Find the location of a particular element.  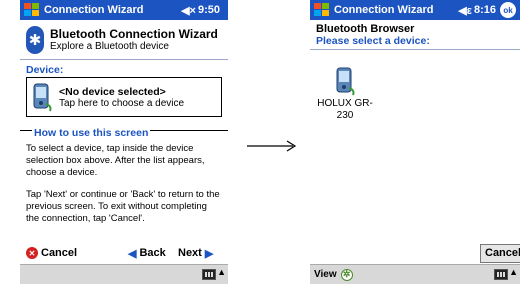

device-list-item-label: HOLUX GR-230 is located at coordinates (345, 109).